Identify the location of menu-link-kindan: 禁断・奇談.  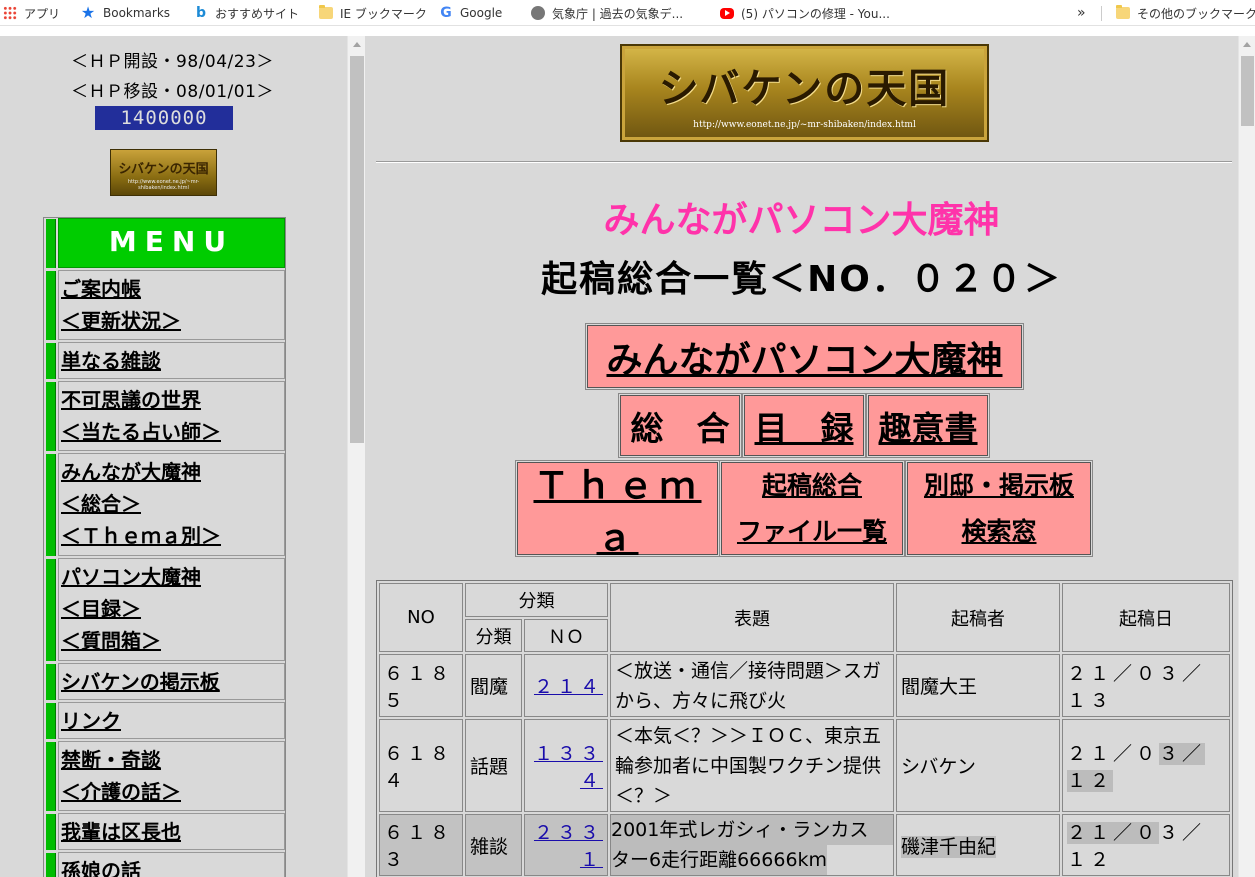
(111, 760).